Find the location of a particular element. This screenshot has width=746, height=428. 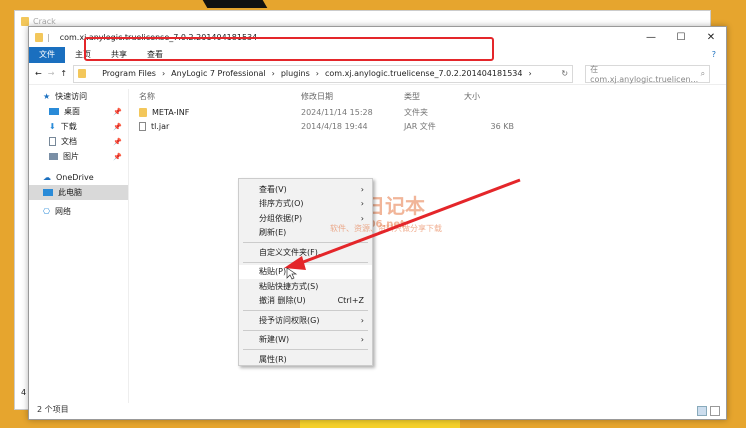

mouse-cursor-icon is located at coordinates (292, 273).